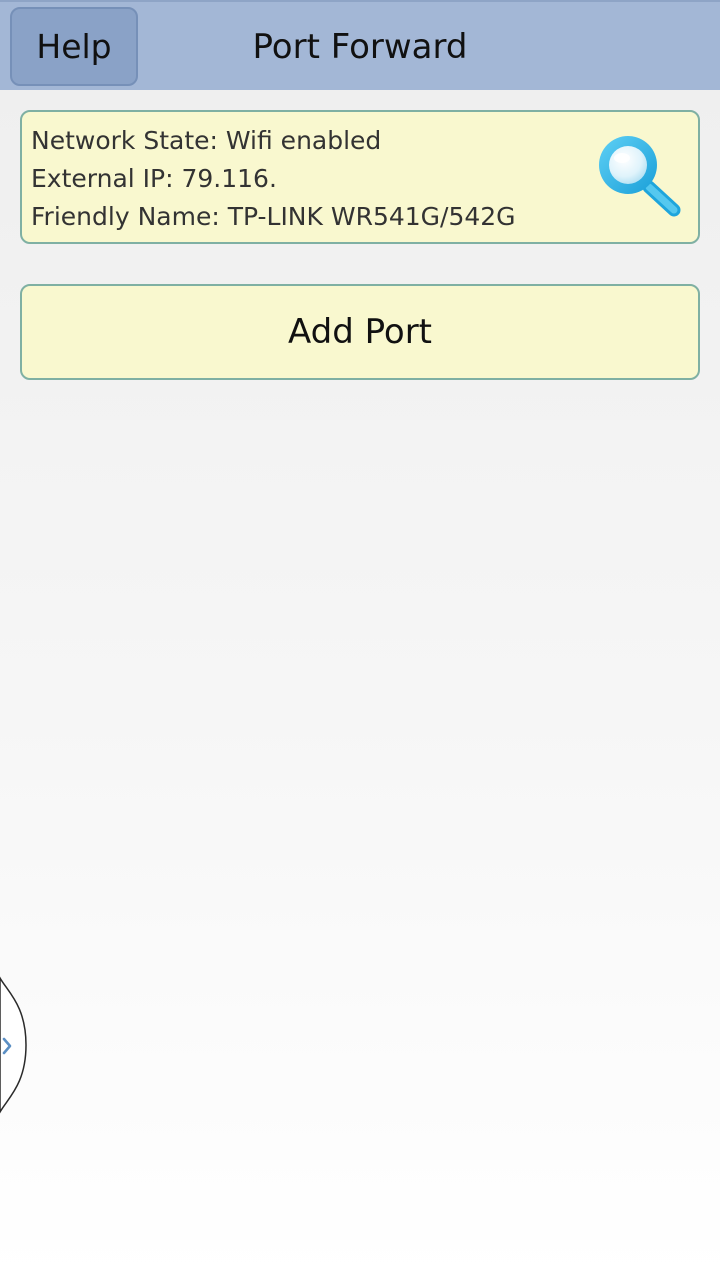  Describe the element at coordinates (360, 332) in the screenshot. I see `add-port-button: Add Port` at that location.